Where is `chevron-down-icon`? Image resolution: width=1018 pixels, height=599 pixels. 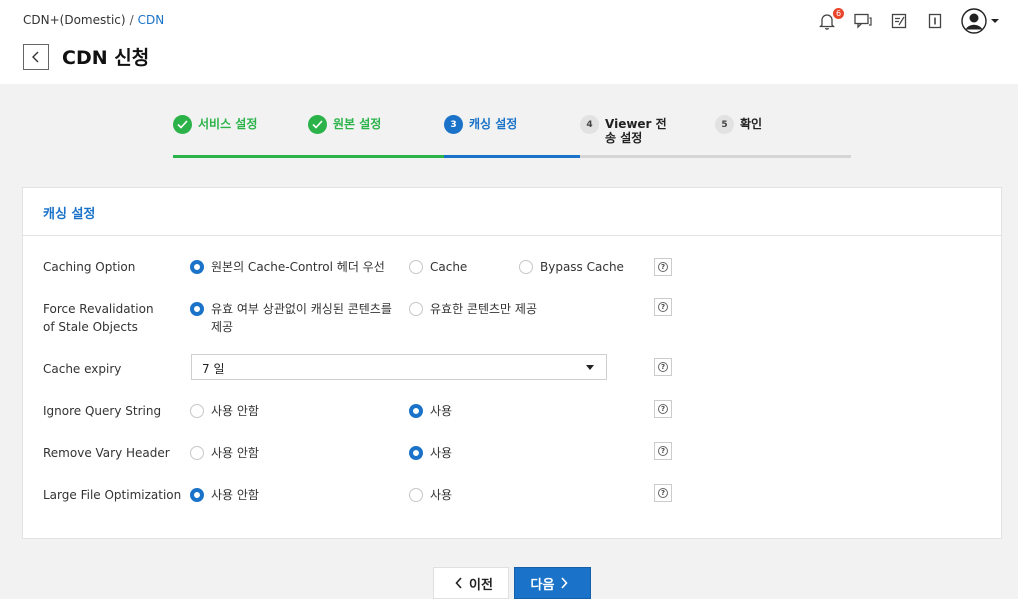 chevron-down-icon is located at coordinates (995, 21).